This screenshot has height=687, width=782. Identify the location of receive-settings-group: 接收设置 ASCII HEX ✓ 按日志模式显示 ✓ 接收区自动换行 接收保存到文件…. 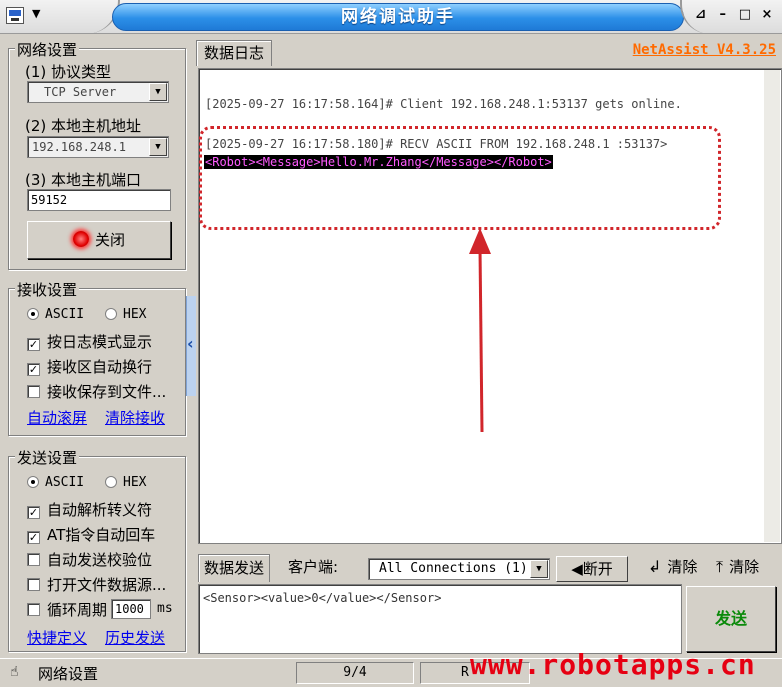
(97, 357).